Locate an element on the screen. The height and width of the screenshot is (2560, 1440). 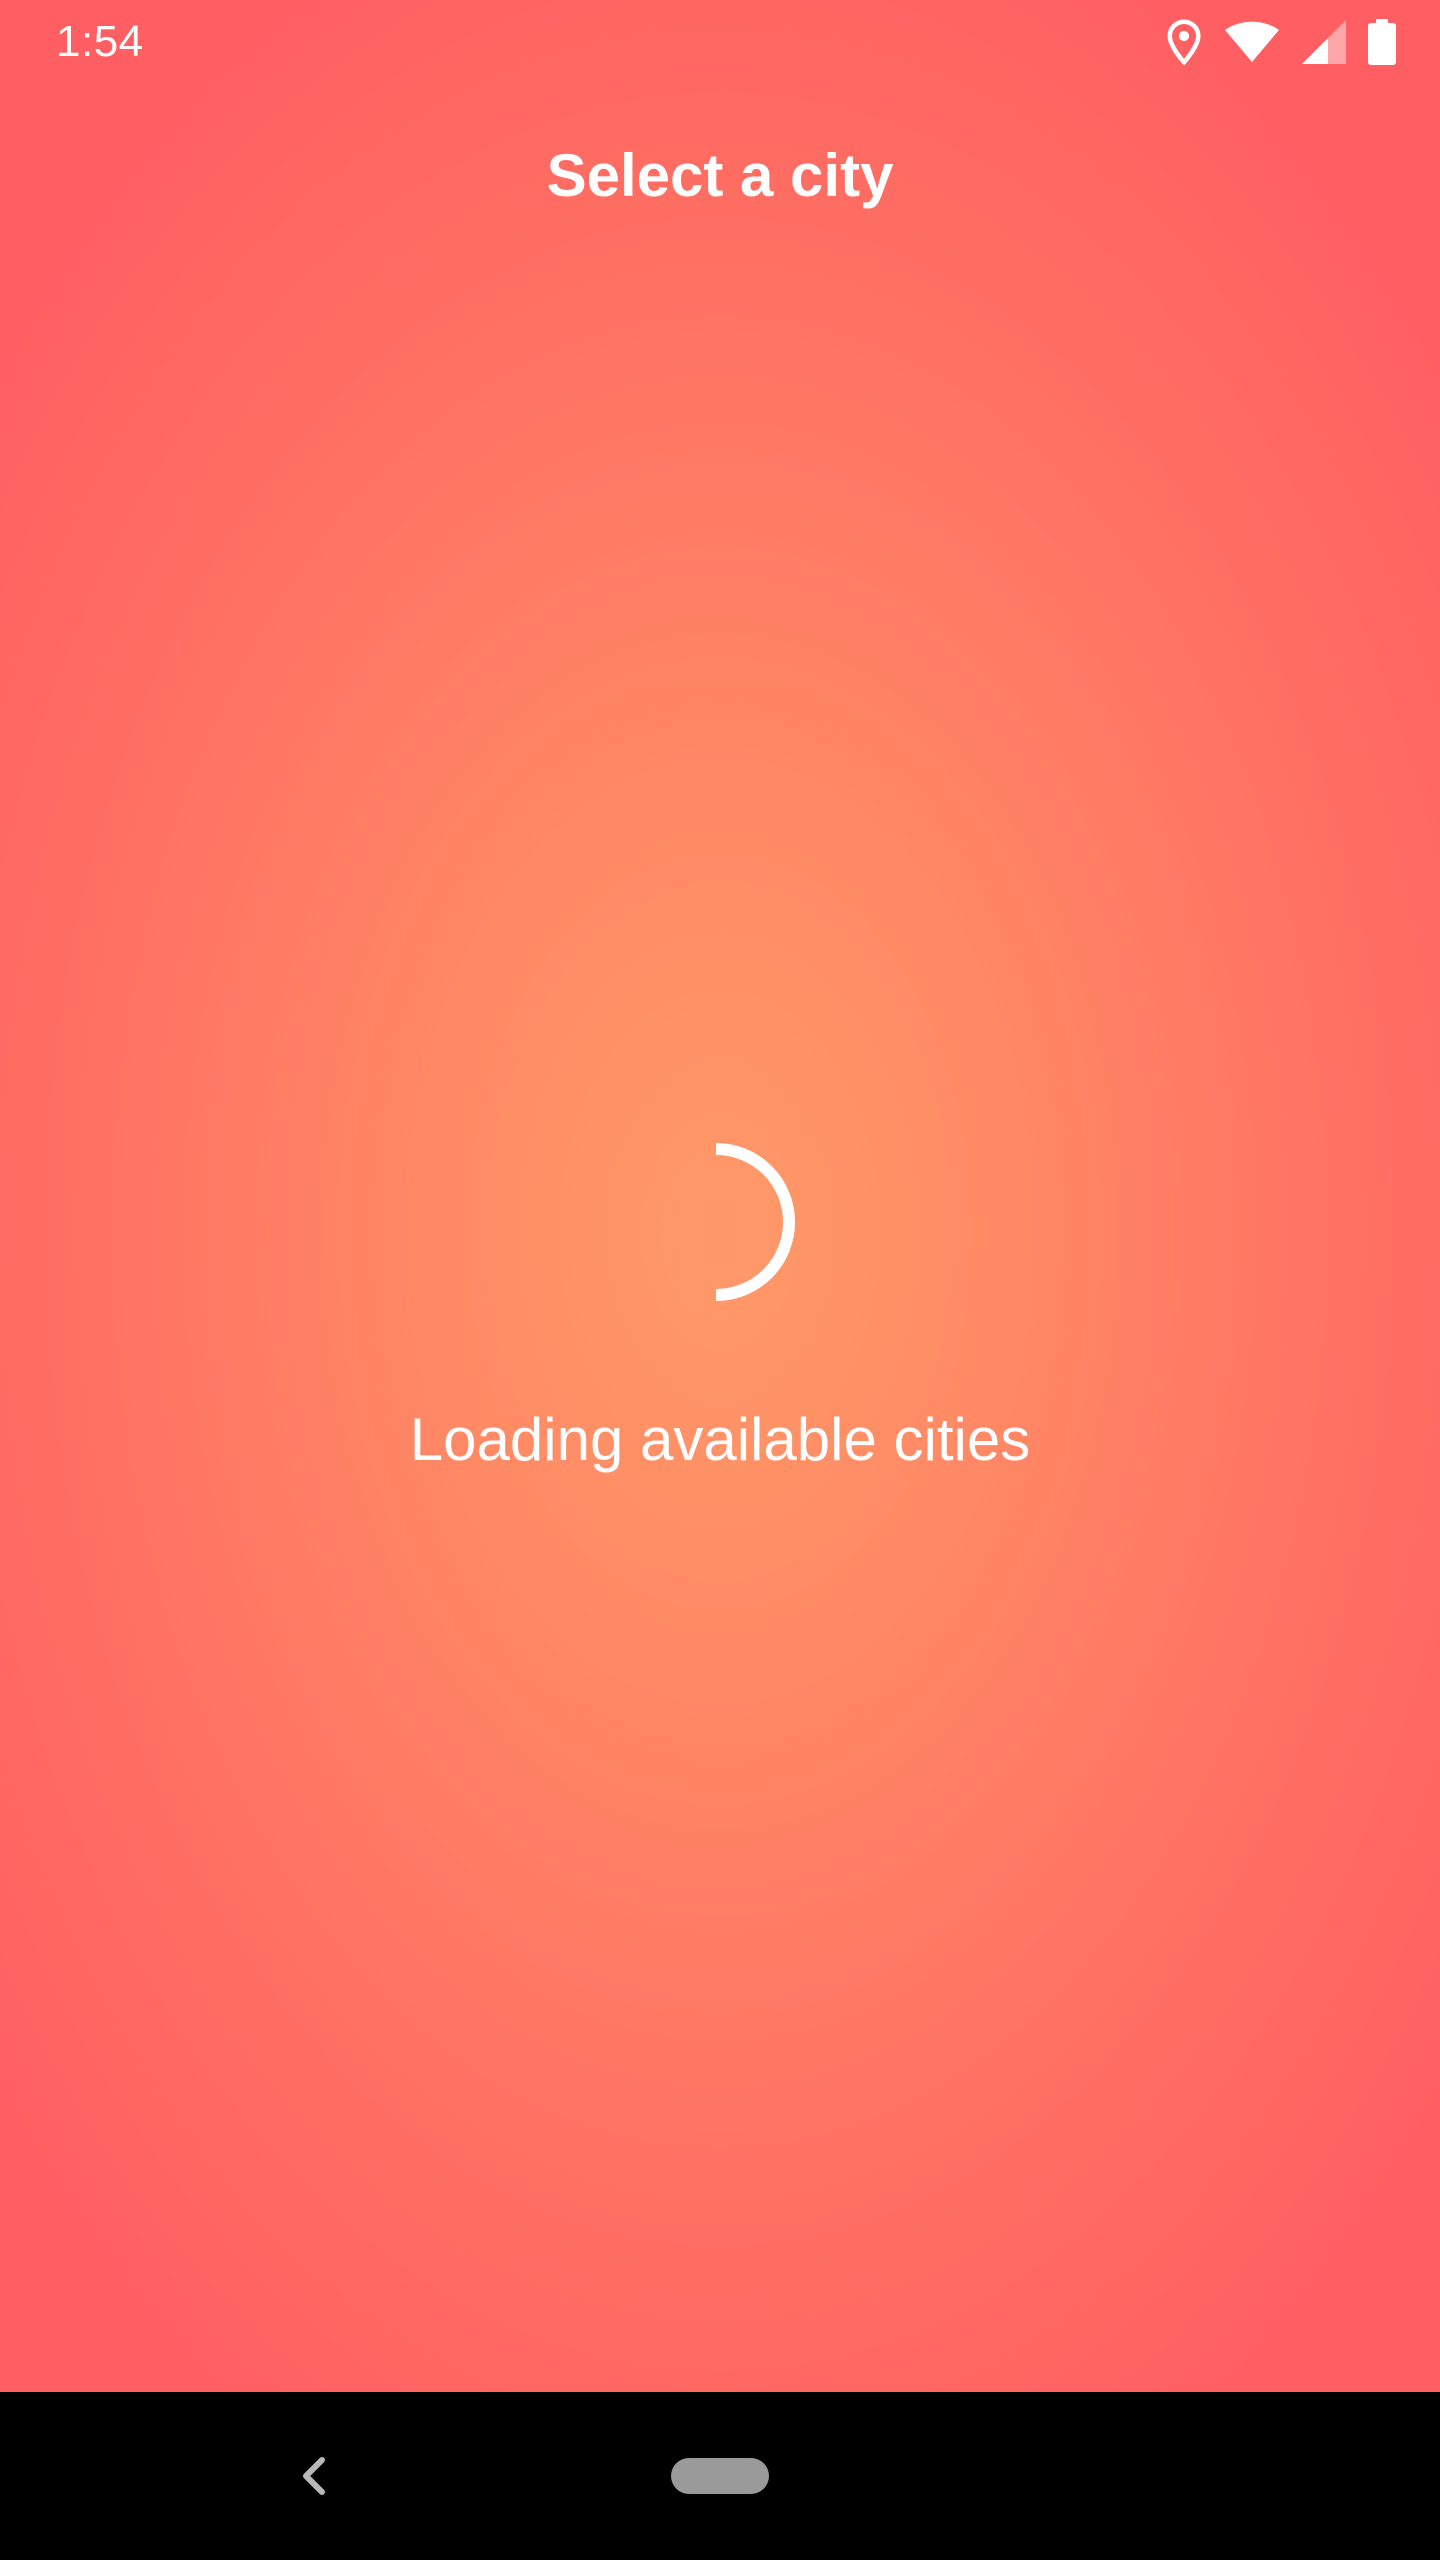
cell-signal-icon is located at coordinates (1324, 42).